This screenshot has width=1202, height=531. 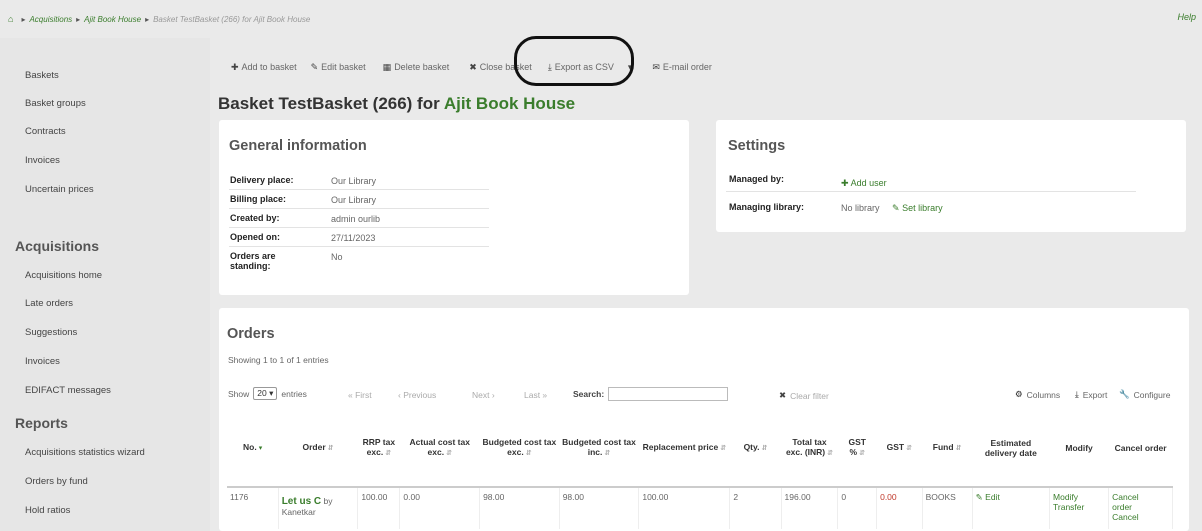 What do you see at coordinates (301, 501) in the screenshot?
I see `order-title-link: Let us C` at bounding box center [301, 501].